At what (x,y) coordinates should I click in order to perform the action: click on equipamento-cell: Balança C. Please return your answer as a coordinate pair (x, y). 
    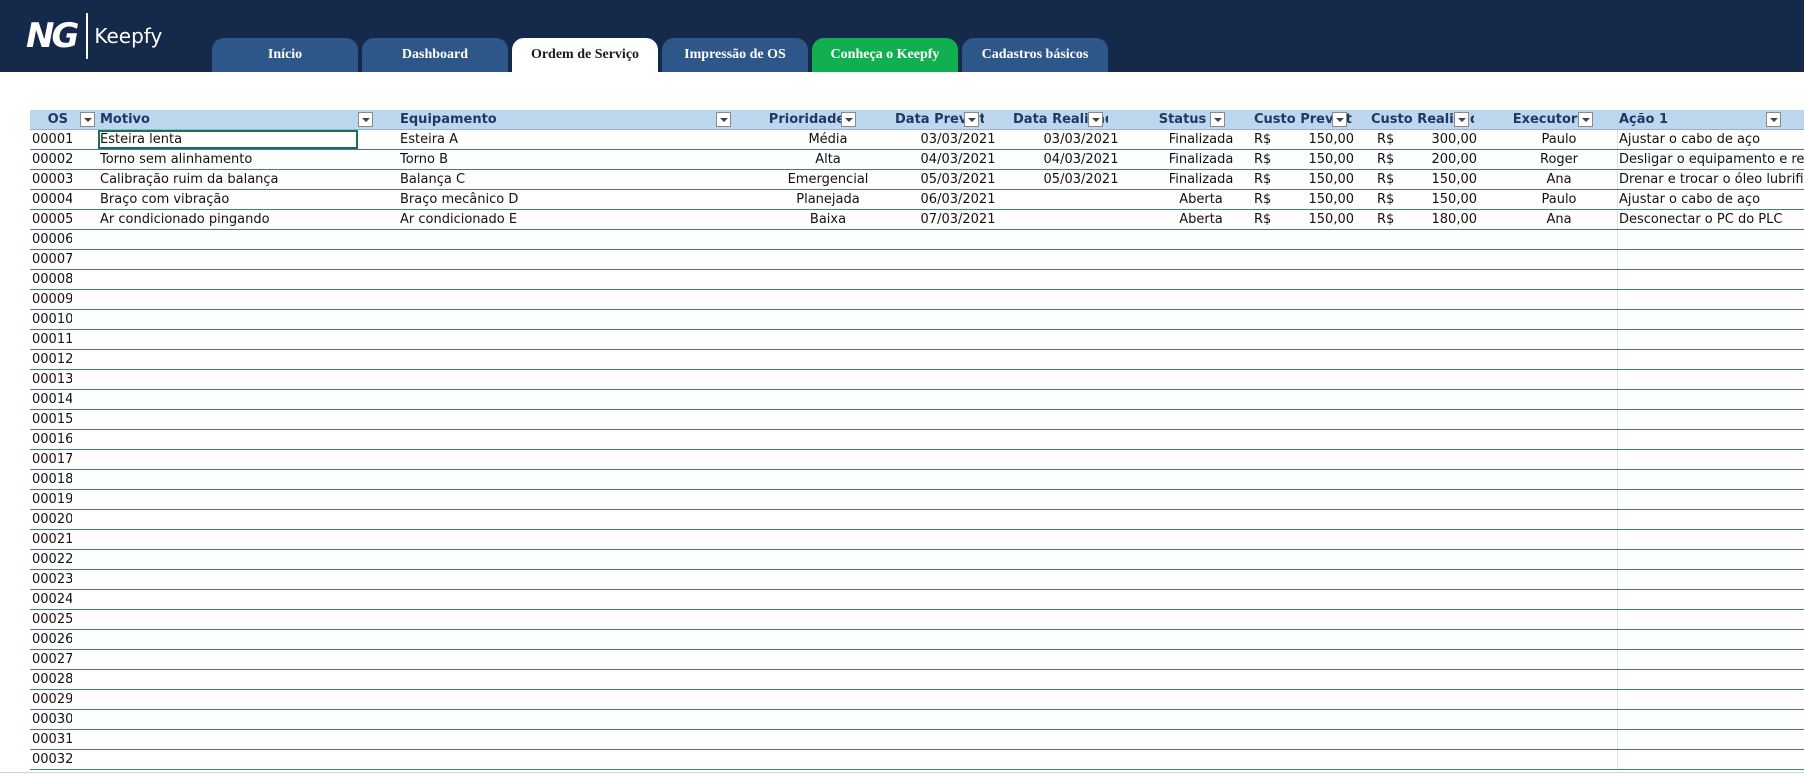
    Looking at the image, I should click on (548, 179).